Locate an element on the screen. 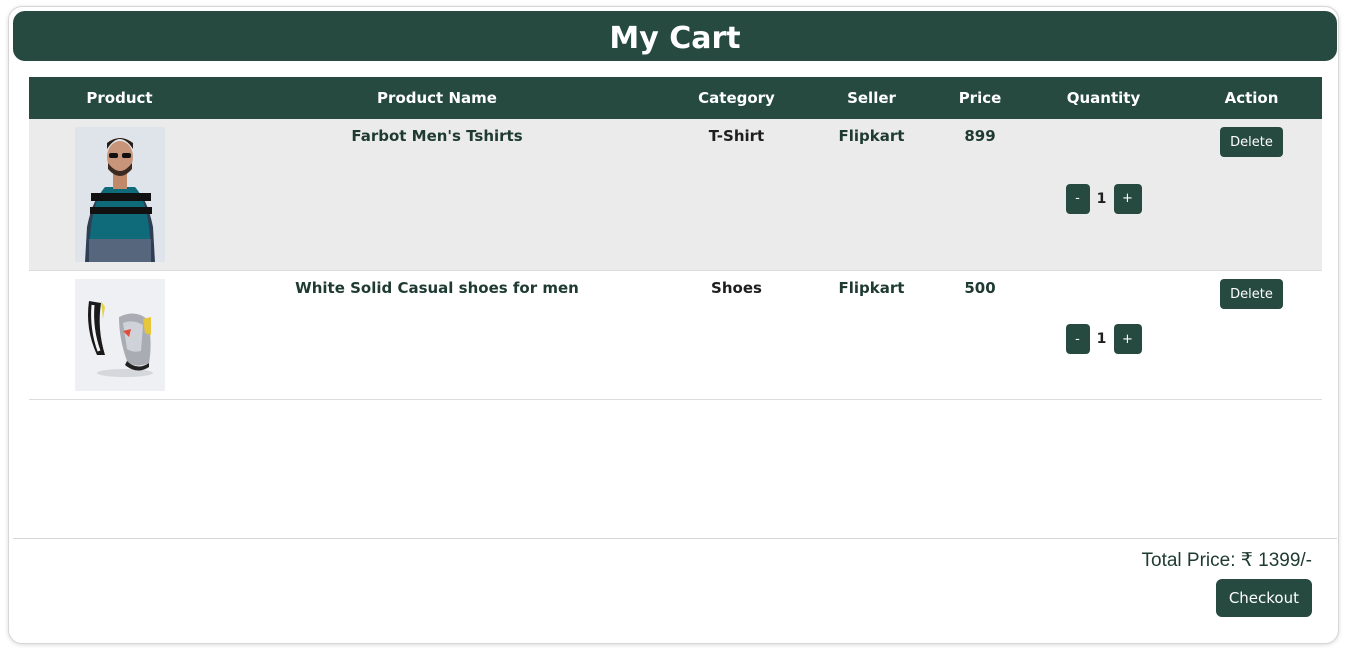 This screenshot has height=651, width=1347. column-header-quantity: Quantity is located at coordinates (1103, 98).